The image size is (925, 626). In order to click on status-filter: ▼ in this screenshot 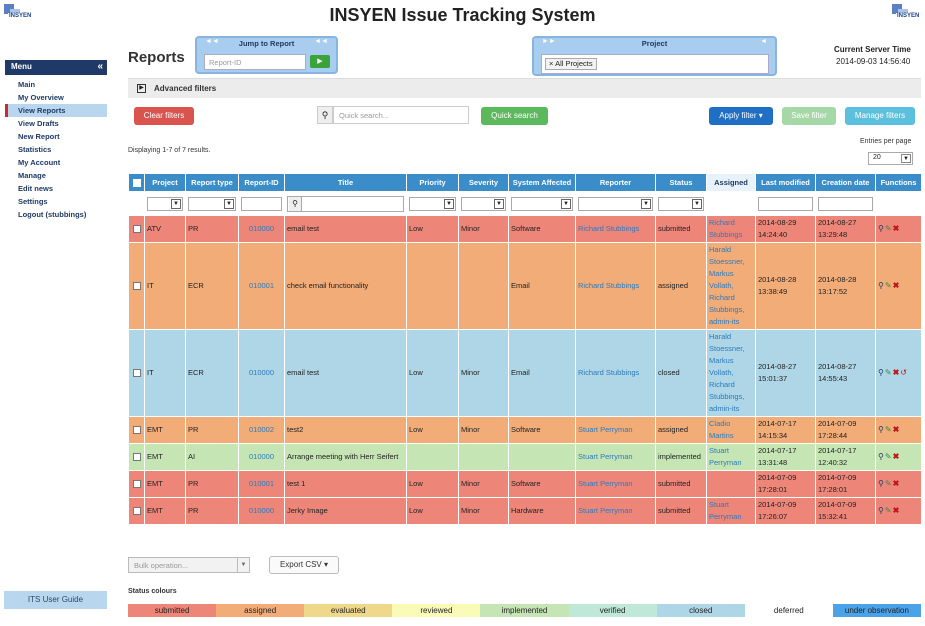, I will do `click(681, 203)`.